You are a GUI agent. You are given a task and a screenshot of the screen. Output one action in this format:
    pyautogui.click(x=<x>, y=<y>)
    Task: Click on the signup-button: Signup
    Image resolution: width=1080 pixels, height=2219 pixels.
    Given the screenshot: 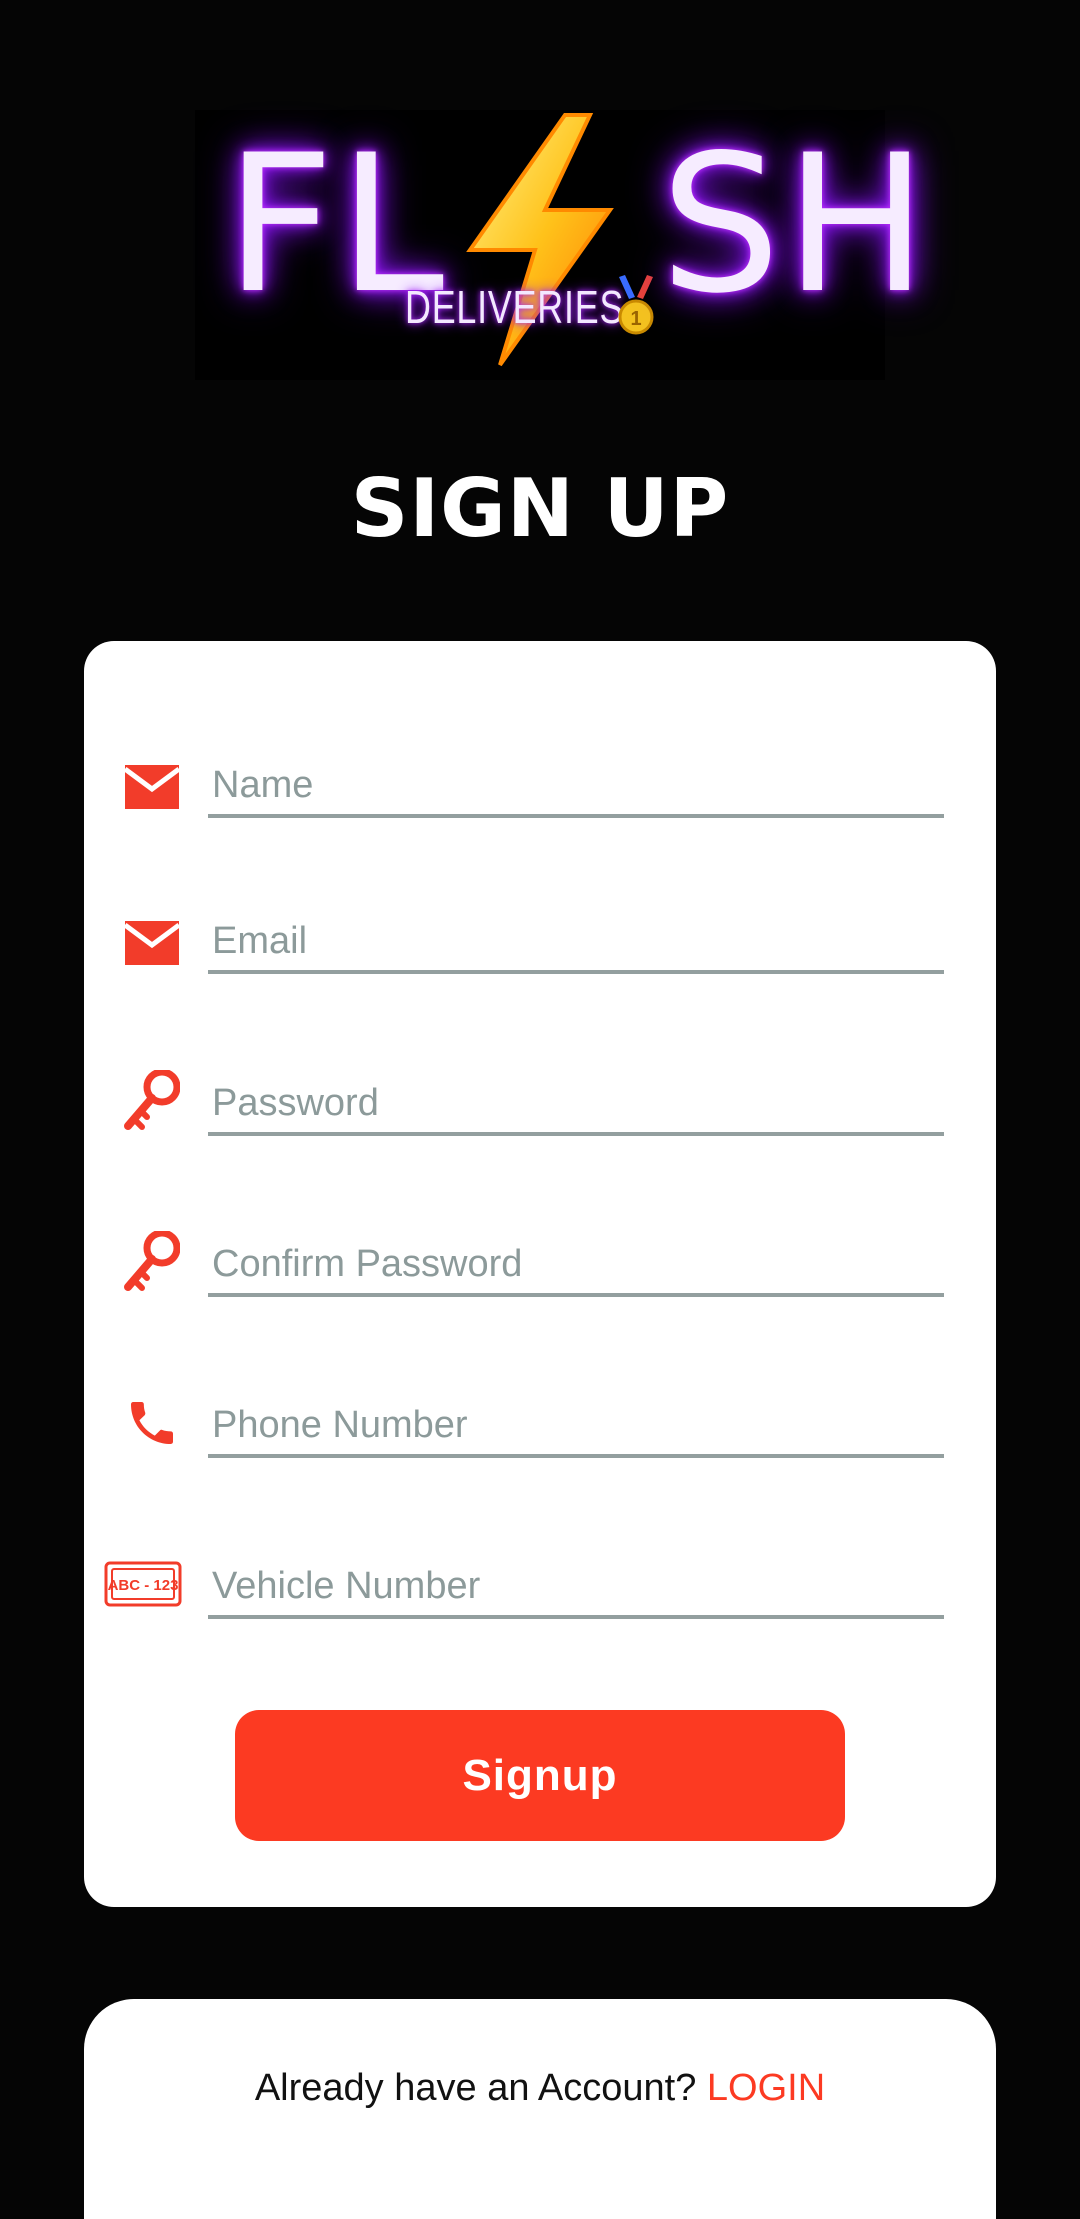 What is the action you would take?
    pyautogui.click(x=540, y=1775)
    